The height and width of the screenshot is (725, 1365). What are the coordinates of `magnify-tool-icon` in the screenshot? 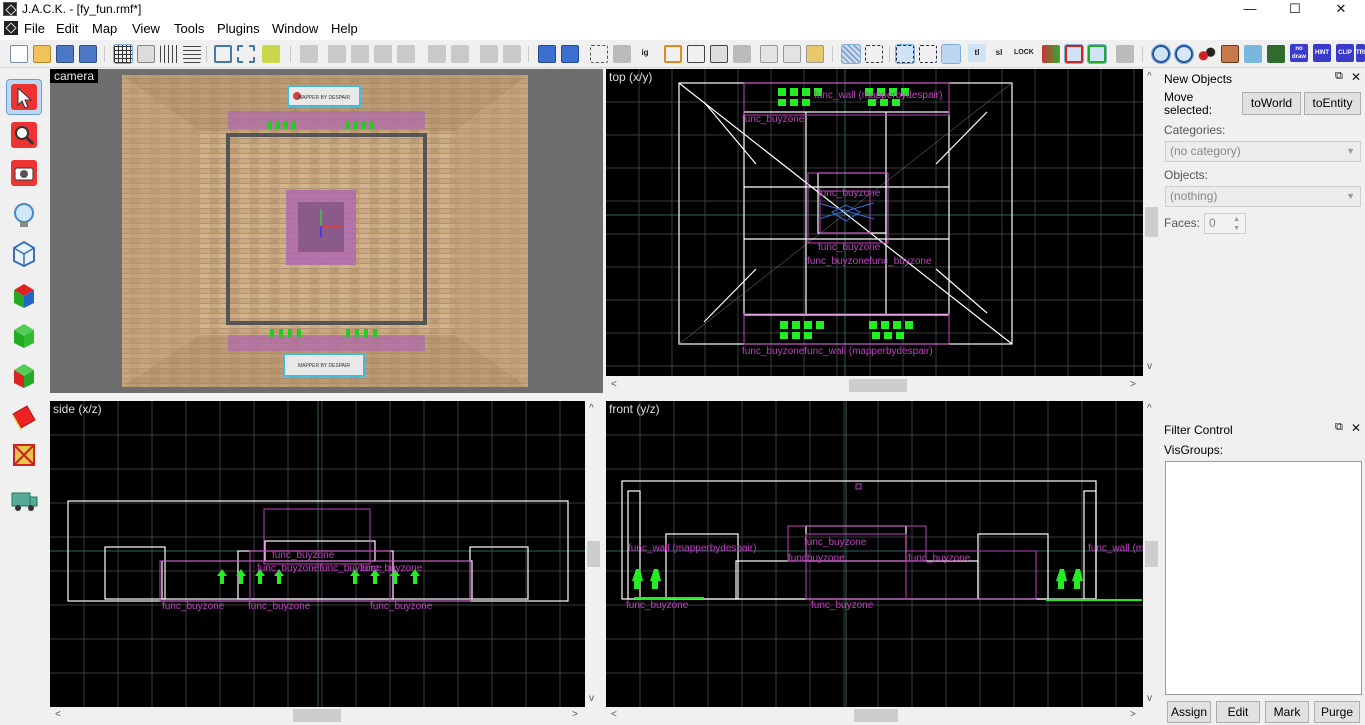 It's located at (24, 135).